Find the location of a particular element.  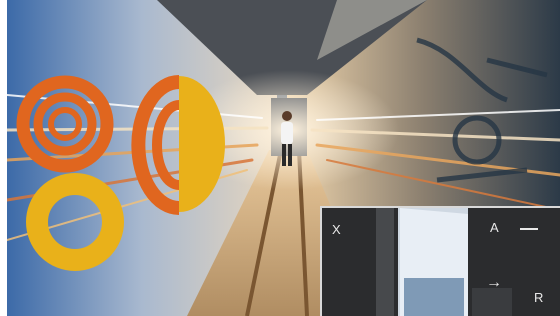

inset-label-r: R is located at coordinates (539, 297).